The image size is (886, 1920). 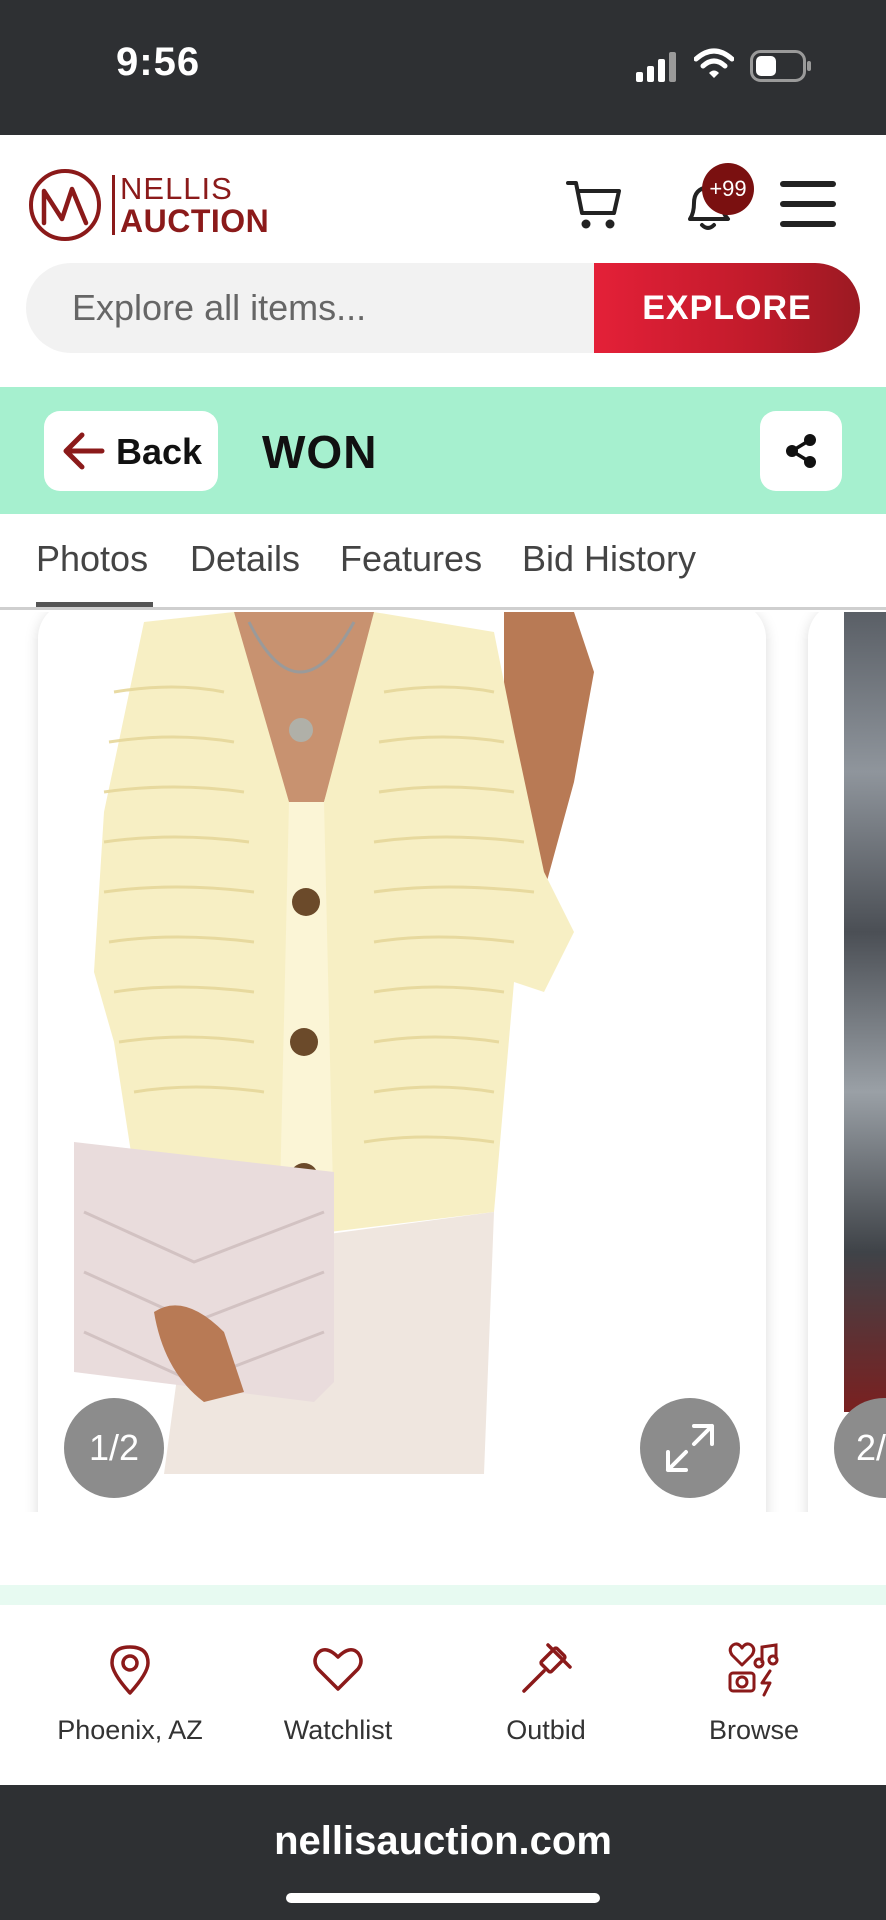 What do you see at coordinates (594, 205) in the screenshot?
I see `cart-icon` at bounding box center [594, 205].